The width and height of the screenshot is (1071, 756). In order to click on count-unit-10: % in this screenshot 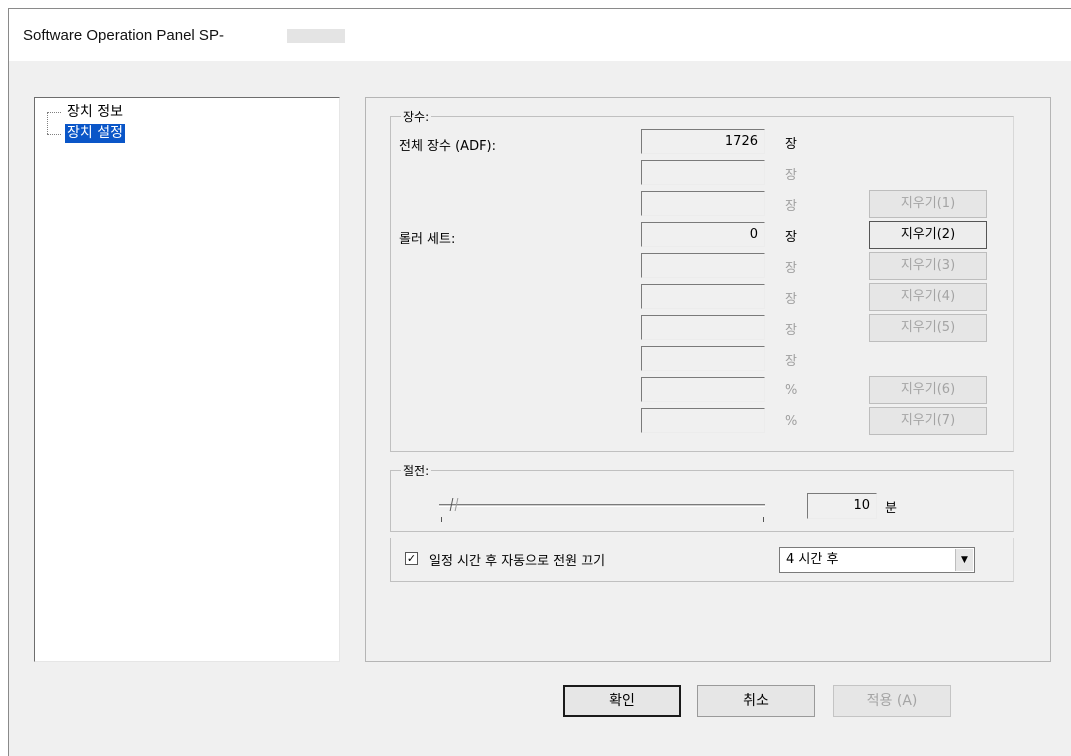, I will do `click(791, 421)`.